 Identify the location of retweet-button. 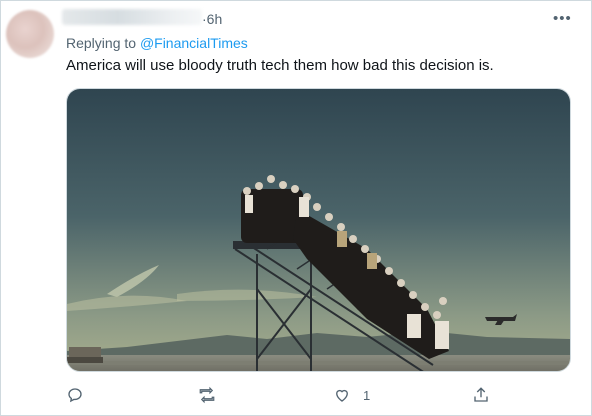
(213, 395).